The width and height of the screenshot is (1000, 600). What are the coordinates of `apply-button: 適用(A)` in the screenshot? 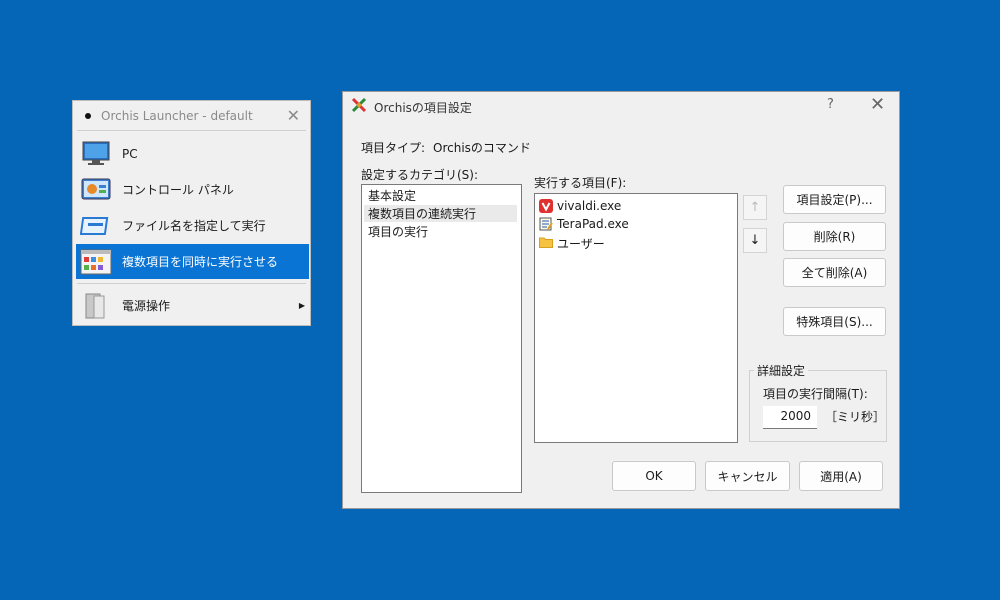 It's located at (841, 476).